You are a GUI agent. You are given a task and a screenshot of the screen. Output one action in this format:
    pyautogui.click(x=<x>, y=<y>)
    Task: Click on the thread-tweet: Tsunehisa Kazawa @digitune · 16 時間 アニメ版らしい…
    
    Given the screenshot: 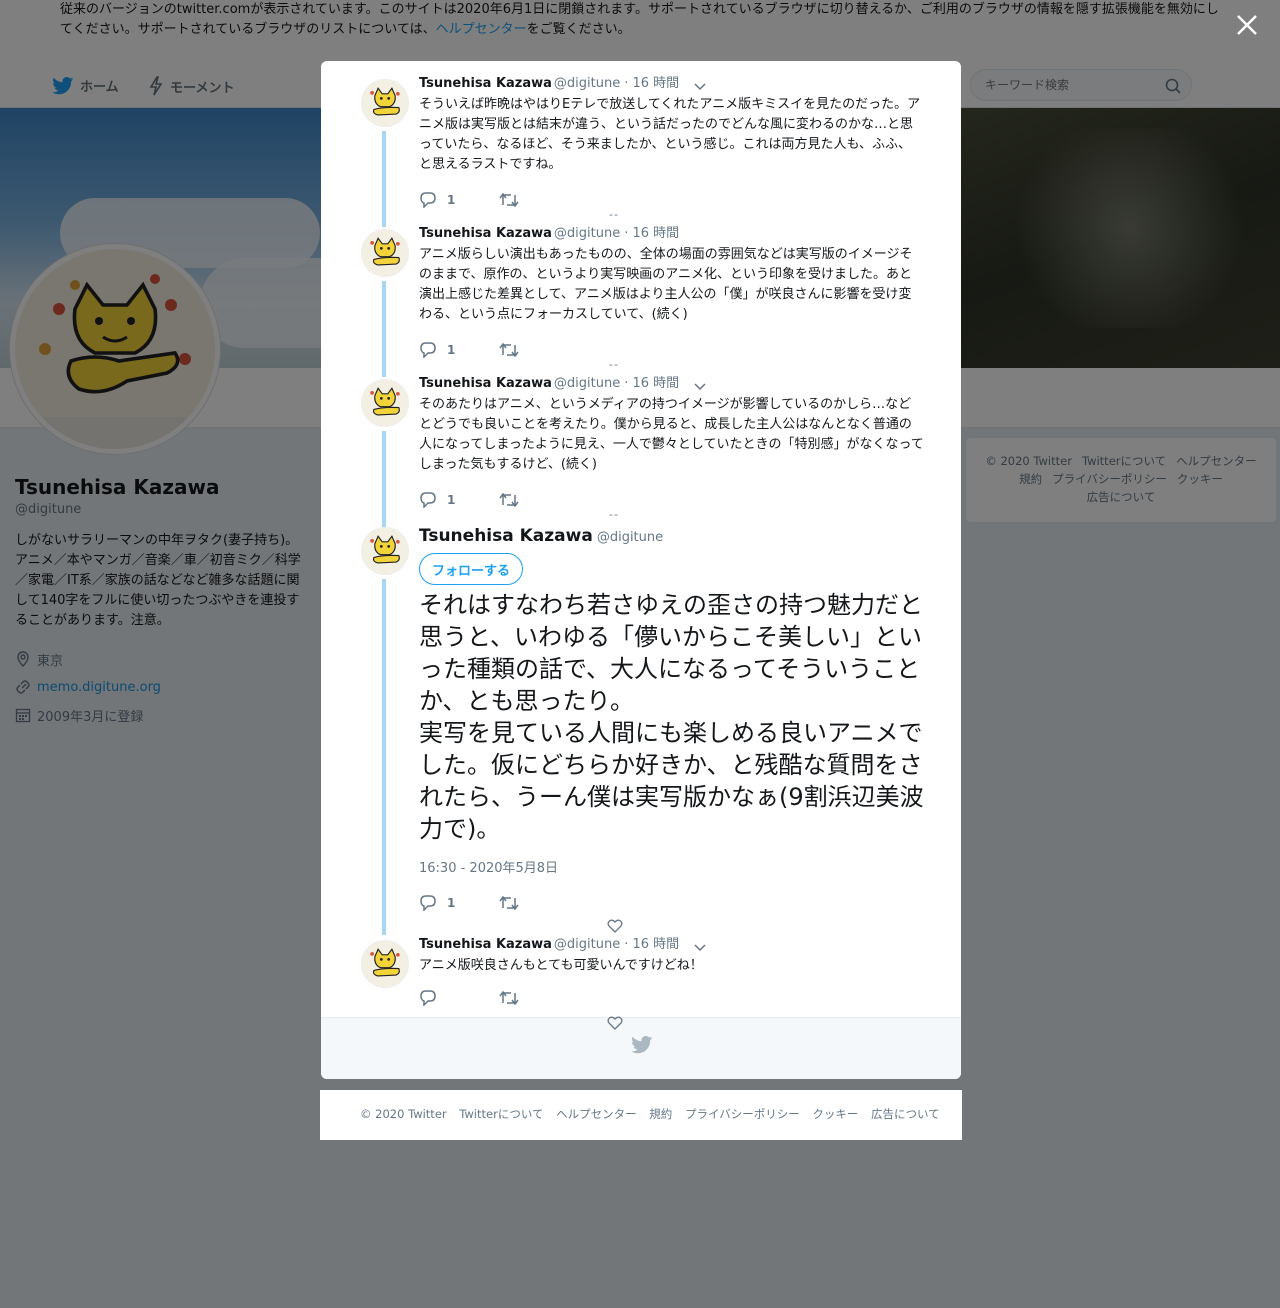 What is the action you would take?
    pyautogui.click(x=641, y=301)
    